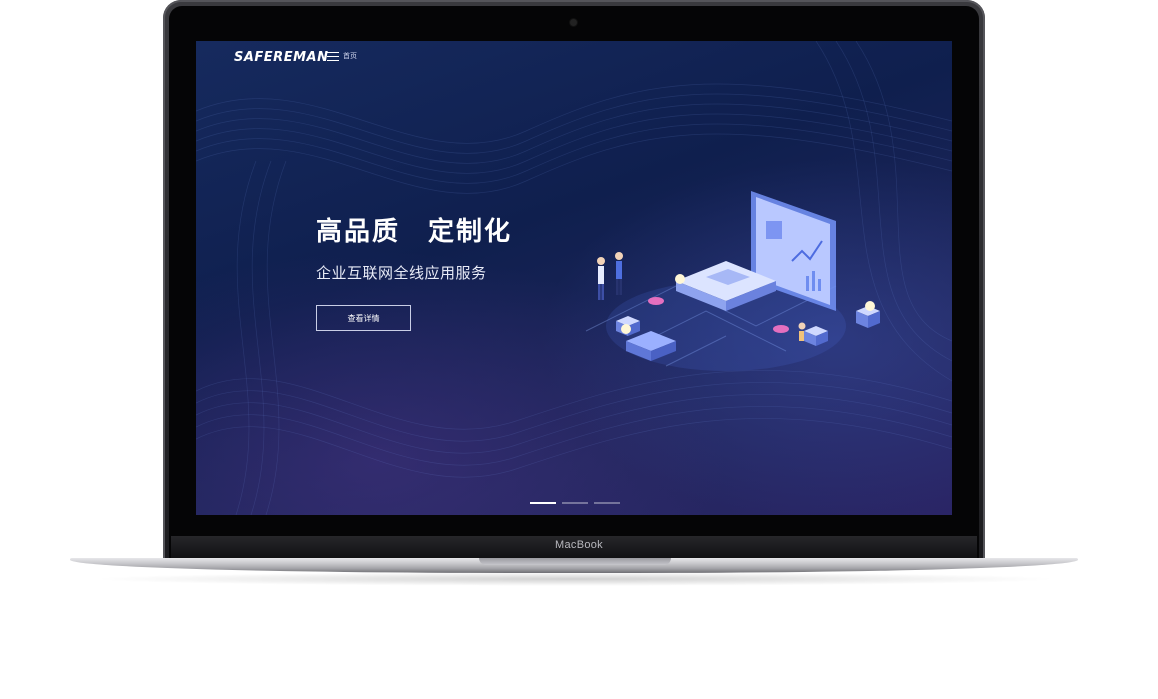 This screenshot has width=1158, height=699. Describe the element at coordinates (401, 273) in the screenshot. I see `hero-subtitle: 企业互联网全线应用服务` at that location.